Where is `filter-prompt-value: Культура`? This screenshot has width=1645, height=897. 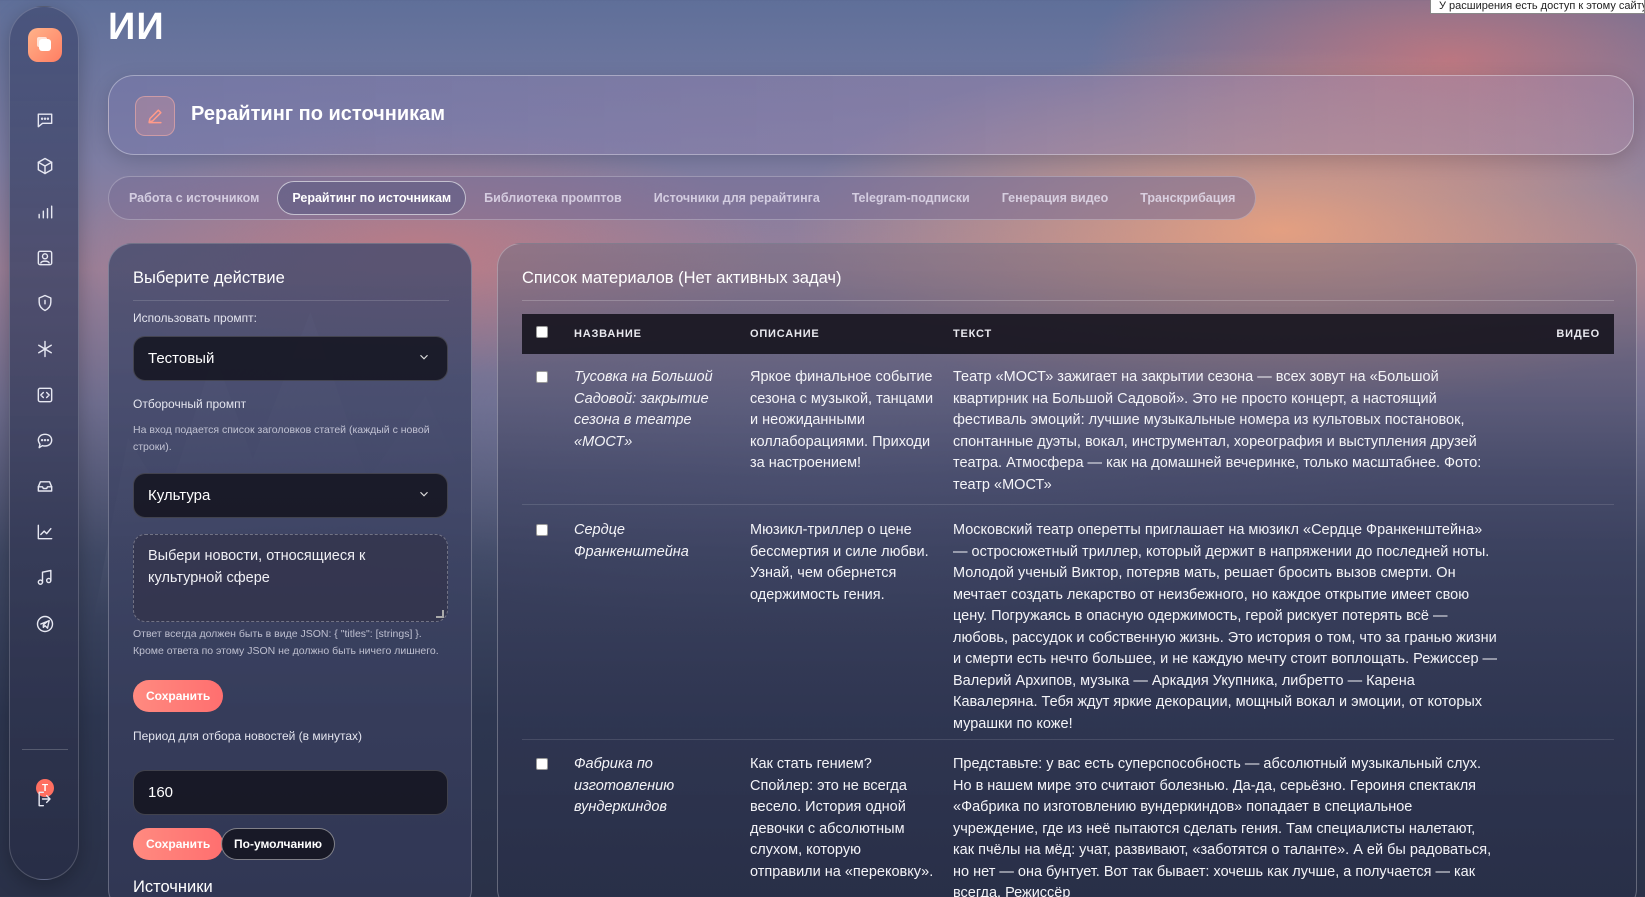
filter-prompt-value: Культура is located at coordinates (179, 495).